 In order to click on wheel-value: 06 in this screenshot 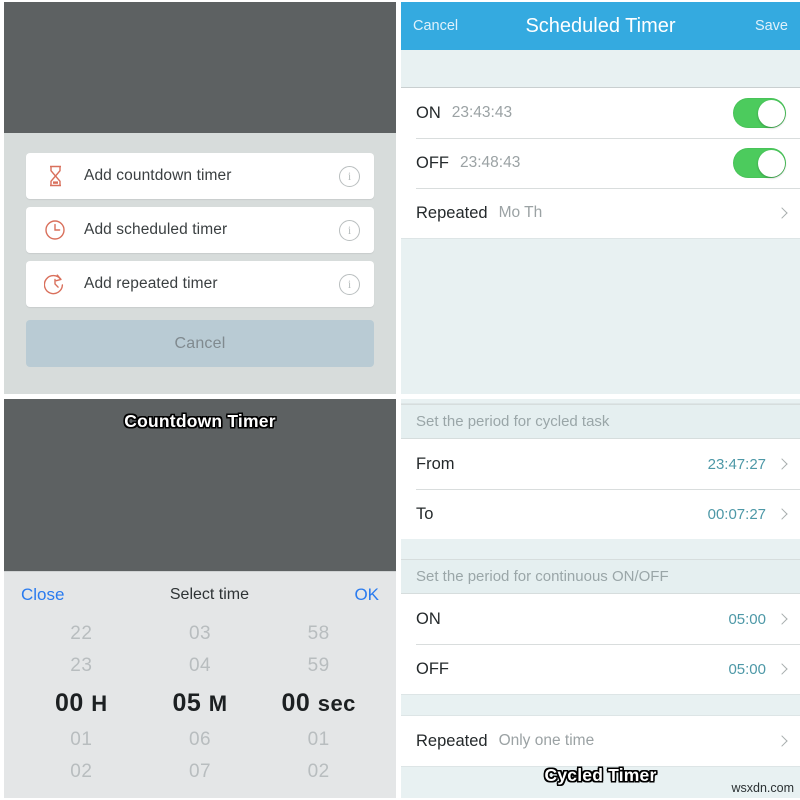, I will do `click(200, 739)`.